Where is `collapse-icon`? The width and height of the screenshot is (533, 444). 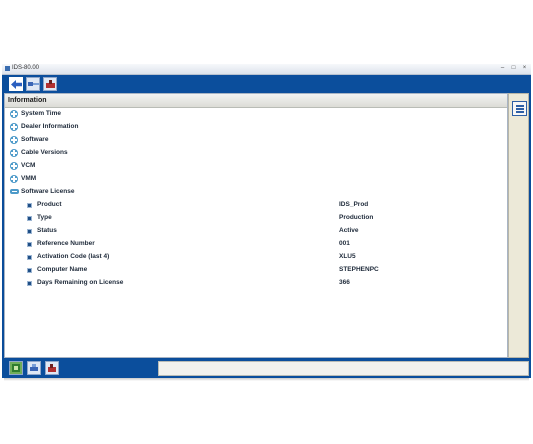 collapse-icon is located at coordinates (14, 191).